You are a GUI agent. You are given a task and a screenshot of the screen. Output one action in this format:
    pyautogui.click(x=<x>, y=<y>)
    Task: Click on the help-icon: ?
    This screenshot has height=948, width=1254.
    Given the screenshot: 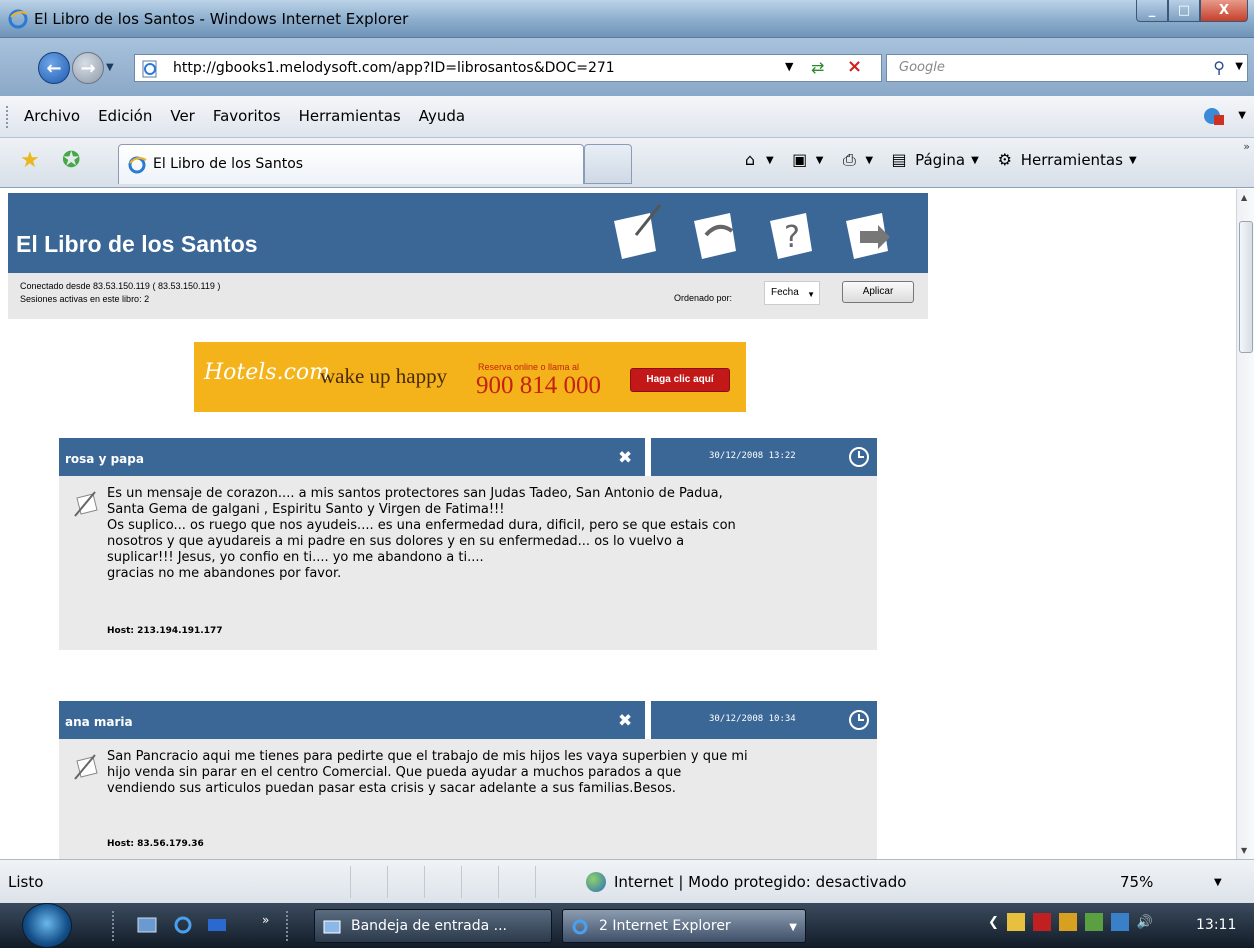 What is the action you would take?
    pyautogui.click(x=792, y=232)
    